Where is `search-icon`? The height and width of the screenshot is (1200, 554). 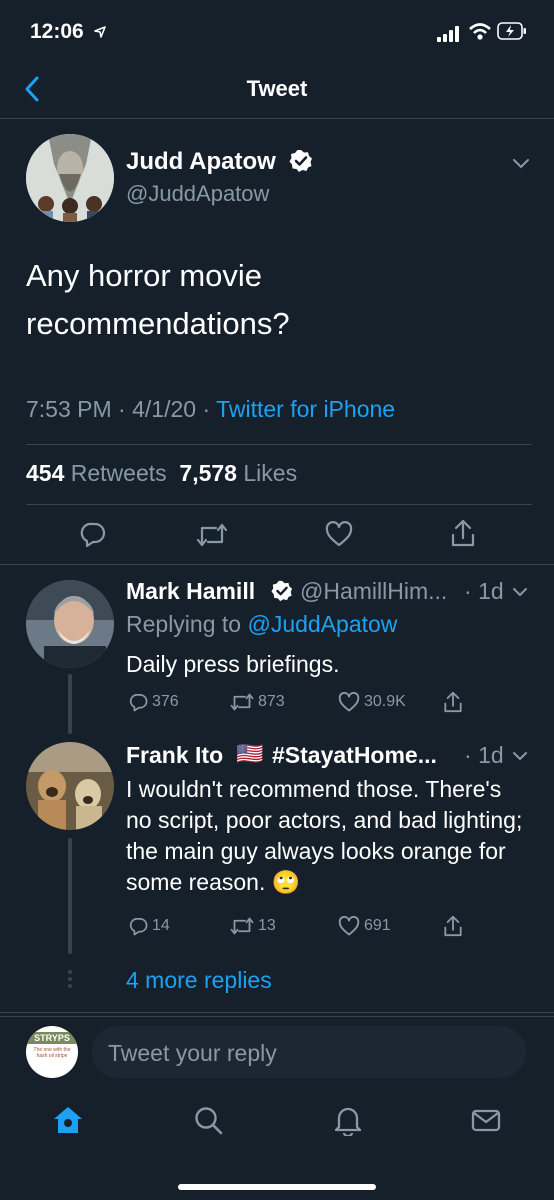 search-icon is located at coordinates (208, 1120).